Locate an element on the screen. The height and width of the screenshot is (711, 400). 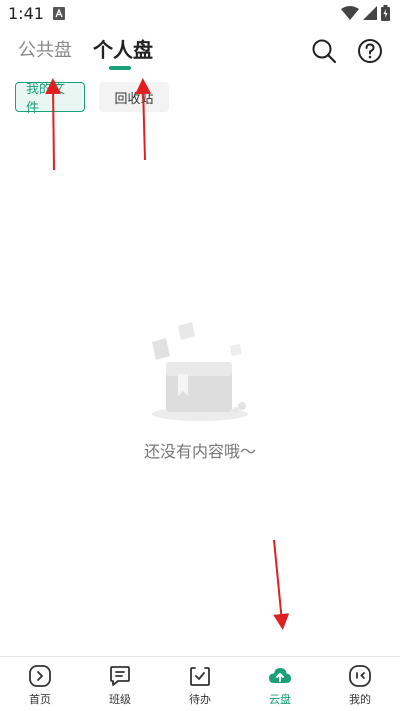
todo-icon is located at coordinates (200, 676).